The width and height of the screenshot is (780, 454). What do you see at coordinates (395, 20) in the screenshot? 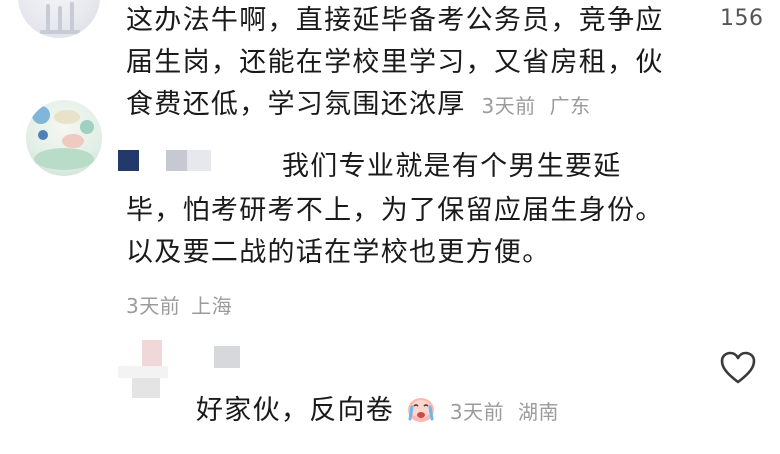
I see `comment-line: 这办法牛啊，直接延毕备考公务员，竞争应` at bounding box center [395, 20].